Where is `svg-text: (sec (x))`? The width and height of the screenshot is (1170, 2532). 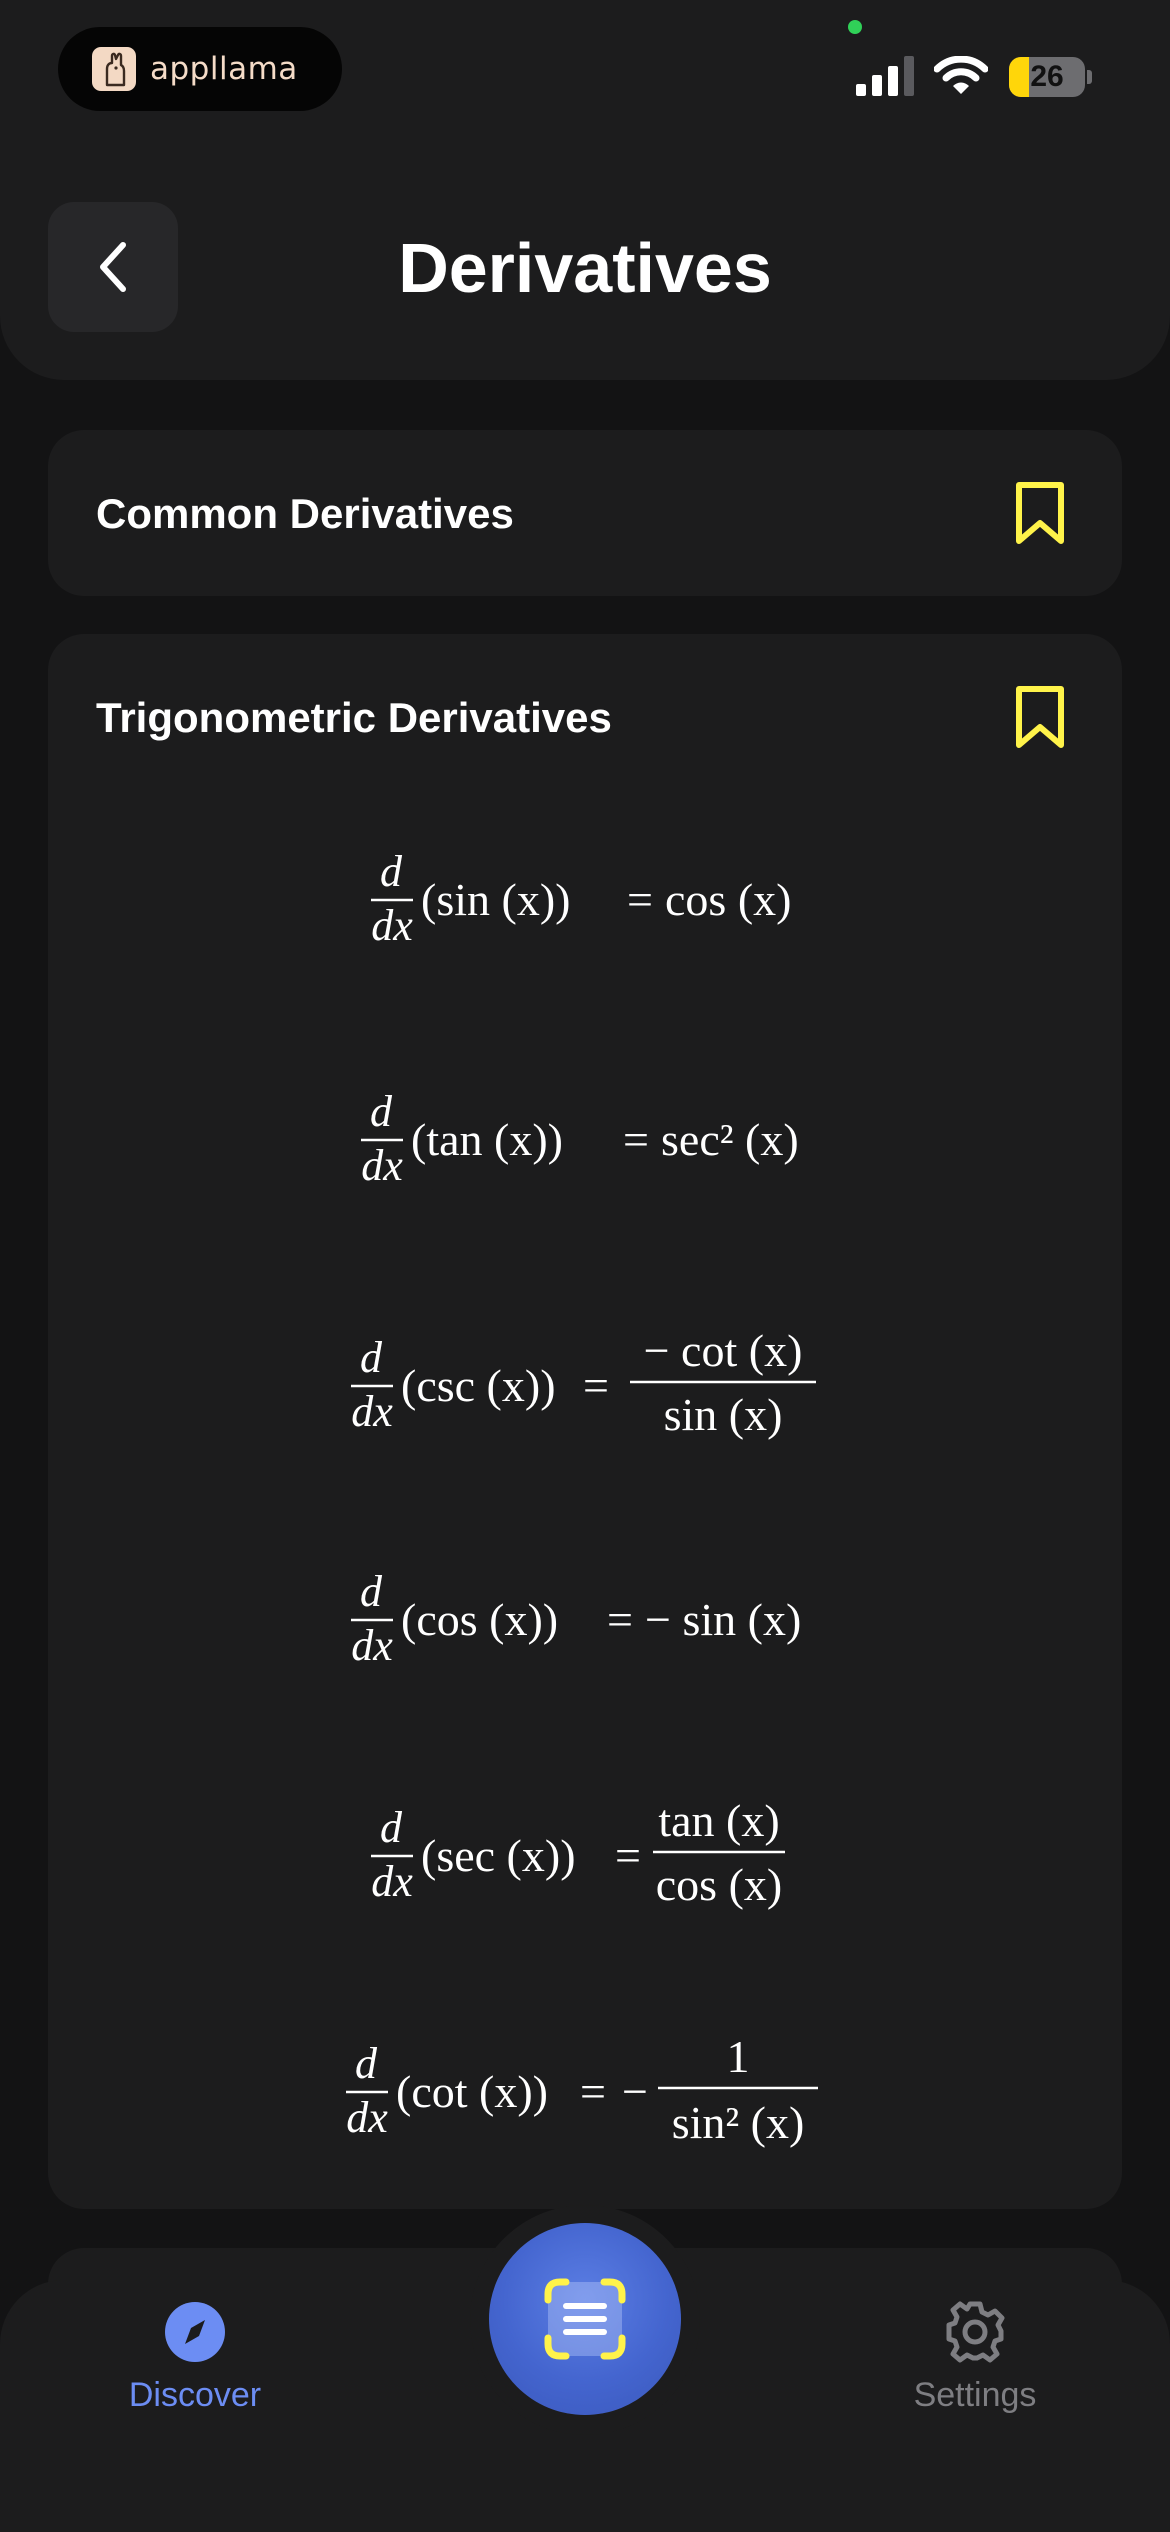
svg-text: (sec (x)) is located at coordinates (498, 1855).